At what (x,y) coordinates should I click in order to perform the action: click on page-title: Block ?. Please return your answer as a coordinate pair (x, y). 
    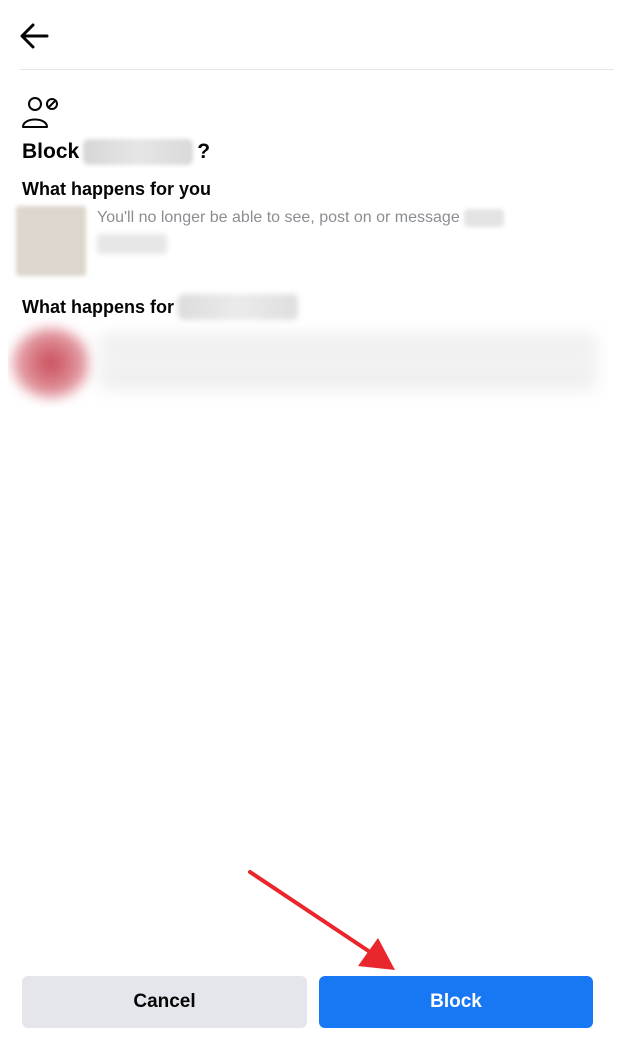
    Looking at the image, I should click on (116, 152).